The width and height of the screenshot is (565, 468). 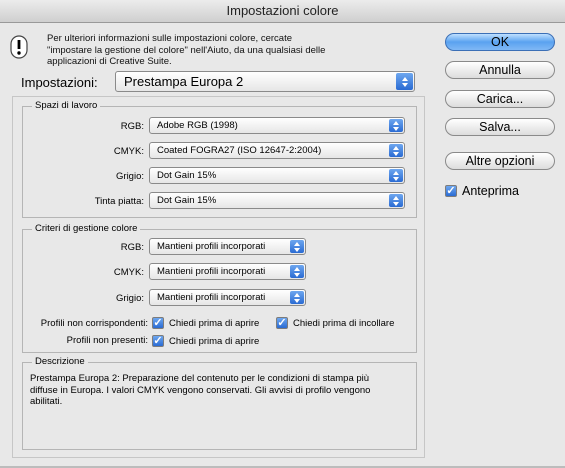 I want to click on policy-rgb-label: RGB:, so click(x=132, y=247).